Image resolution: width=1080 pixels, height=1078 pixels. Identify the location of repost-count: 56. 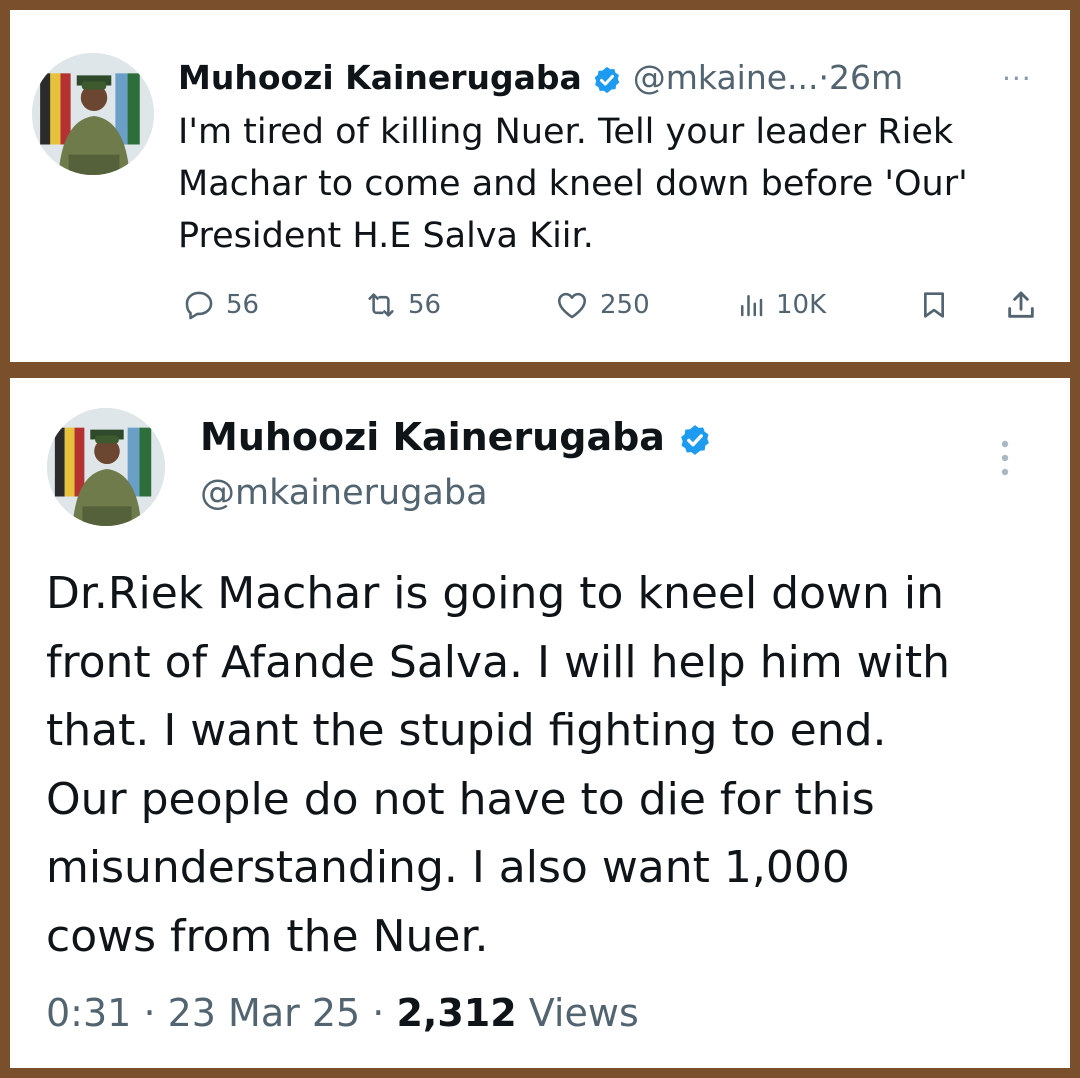
(425, 305).